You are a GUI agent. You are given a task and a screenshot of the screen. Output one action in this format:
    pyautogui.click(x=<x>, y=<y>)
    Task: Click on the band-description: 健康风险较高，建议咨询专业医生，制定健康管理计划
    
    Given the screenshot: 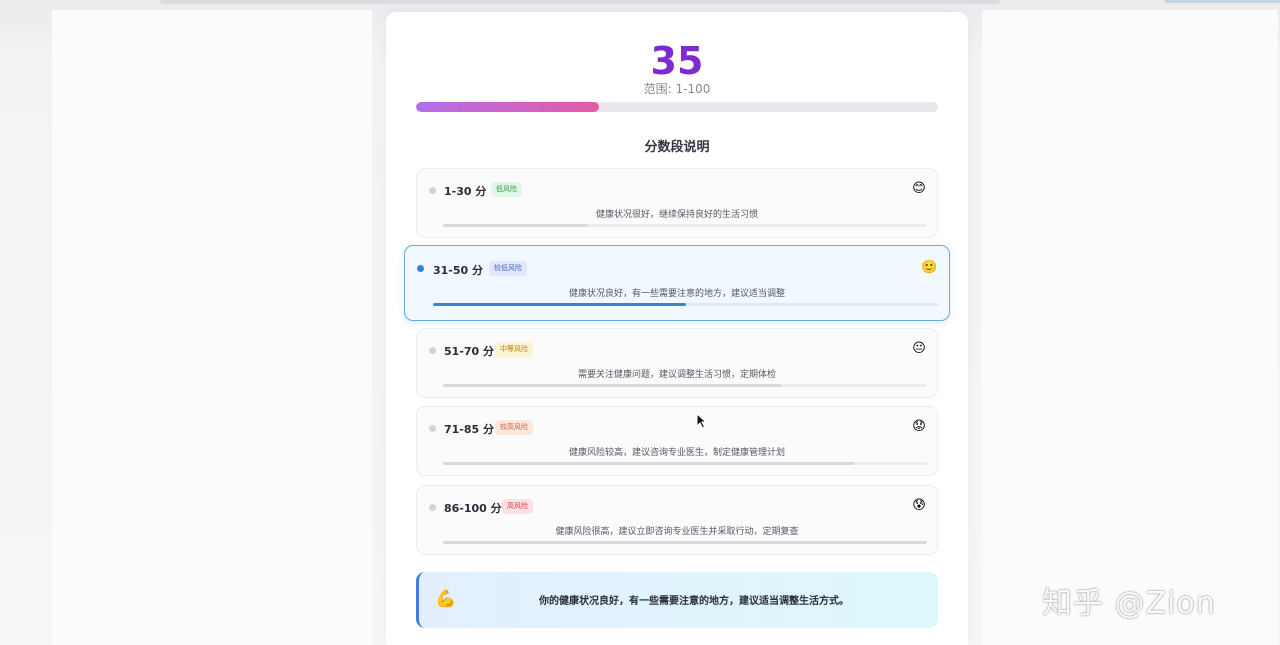 What is the action you would take?
    pyautogui.click(x=676, y=453)
    